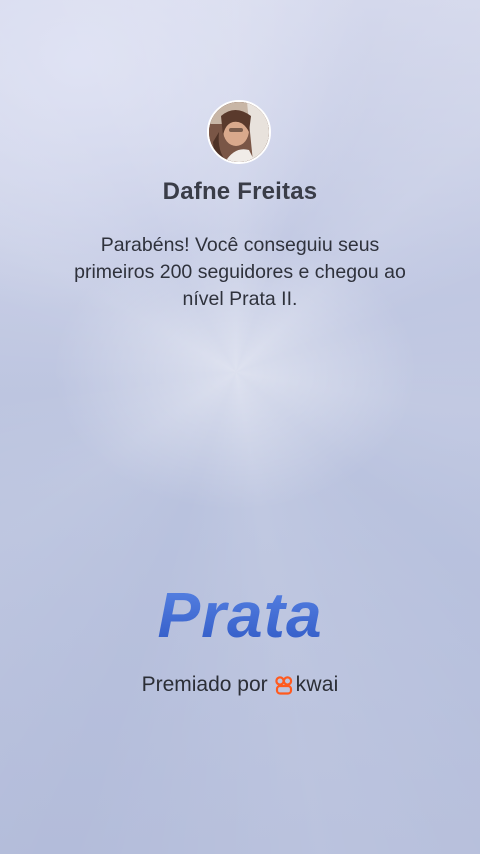 Image resolution: width=480 pixels, height=854 pixels. Describe the element at coordinates (283, 685) in the screenshot. I see `kwai-logo-icon` at that location.